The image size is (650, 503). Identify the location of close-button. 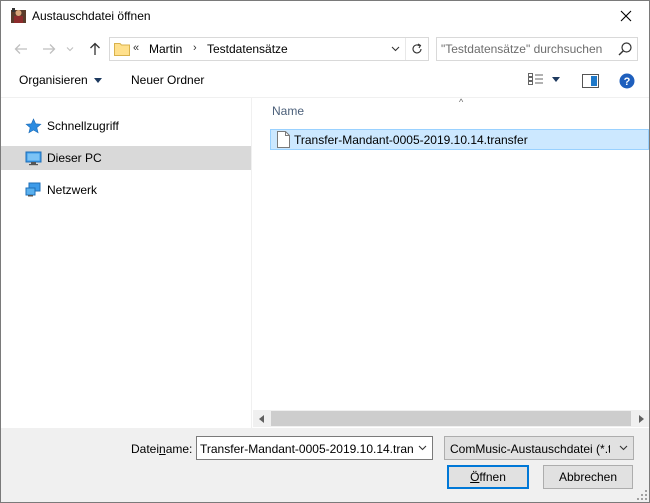
(626, 16).